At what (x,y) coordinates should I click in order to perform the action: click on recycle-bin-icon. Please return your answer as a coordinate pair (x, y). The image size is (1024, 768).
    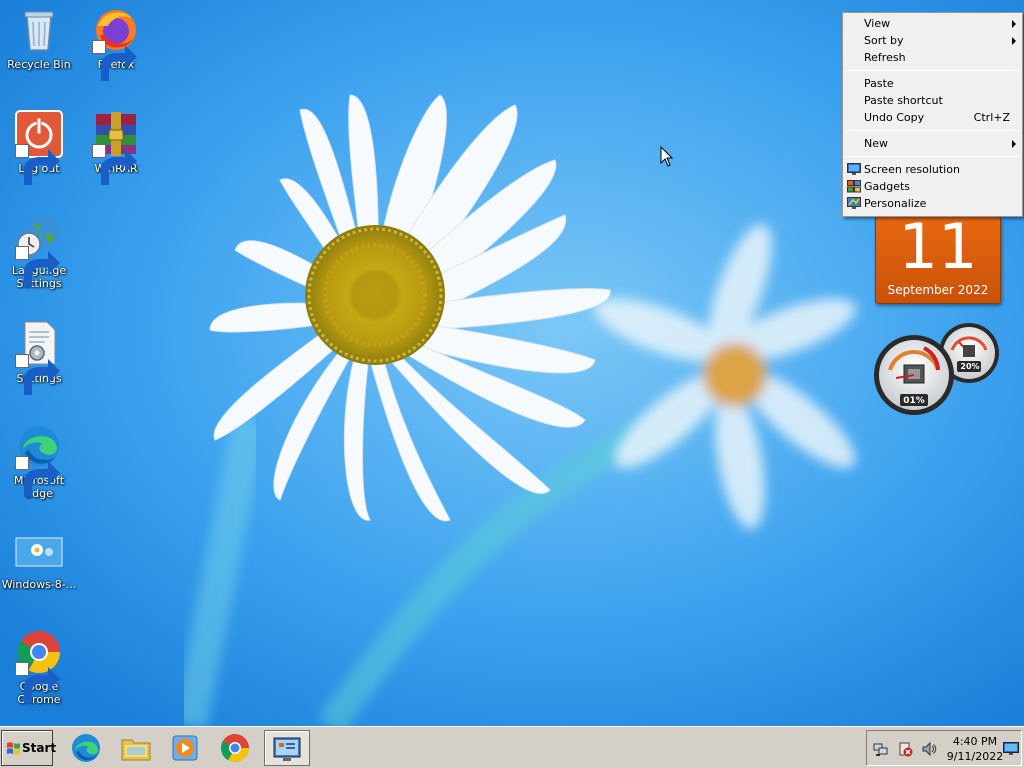
    Looking at the image, I should click on (39, 30).